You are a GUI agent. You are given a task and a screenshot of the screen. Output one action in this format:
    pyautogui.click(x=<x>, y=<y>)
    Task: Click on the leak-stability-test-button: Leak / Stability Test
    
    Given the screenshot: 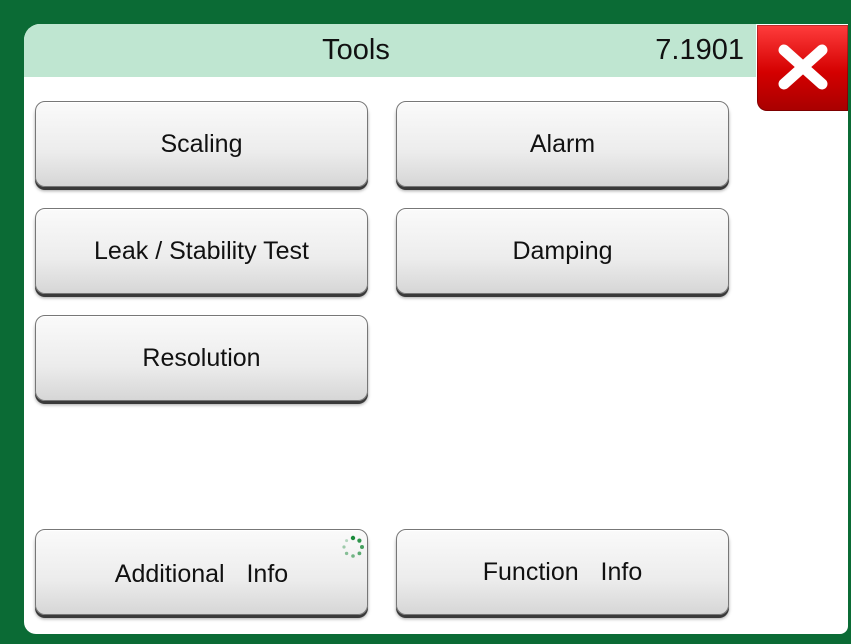 What is the action you would take?
    pyautogui.click(x=201, y=251)
    